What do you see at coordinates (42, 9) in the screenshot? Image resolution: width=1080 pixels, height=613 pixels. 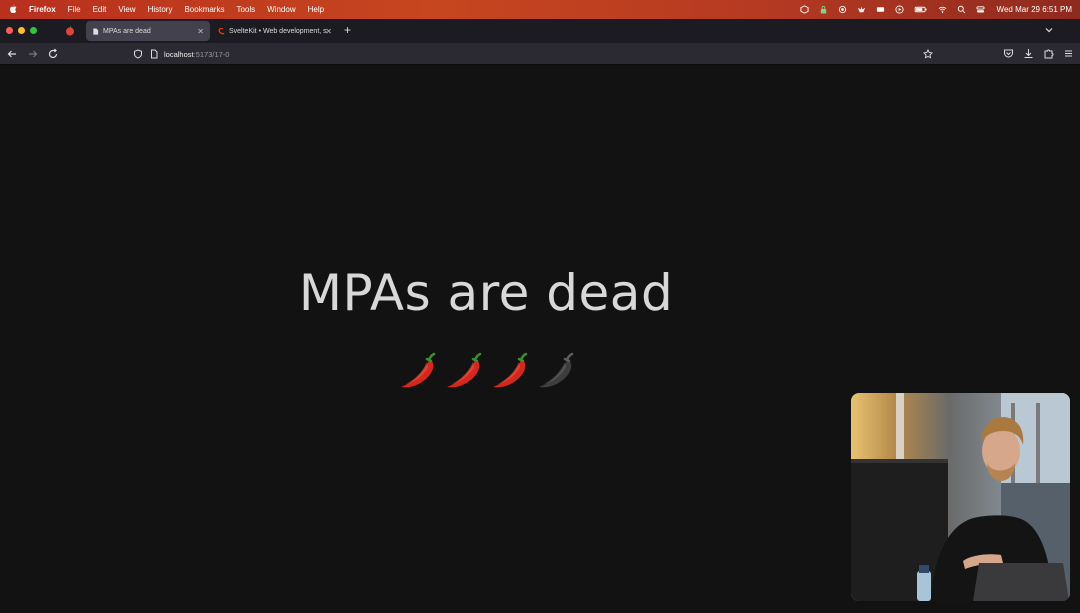 I see `menu-firefox: Firefox` at bounding box center [42, 9].